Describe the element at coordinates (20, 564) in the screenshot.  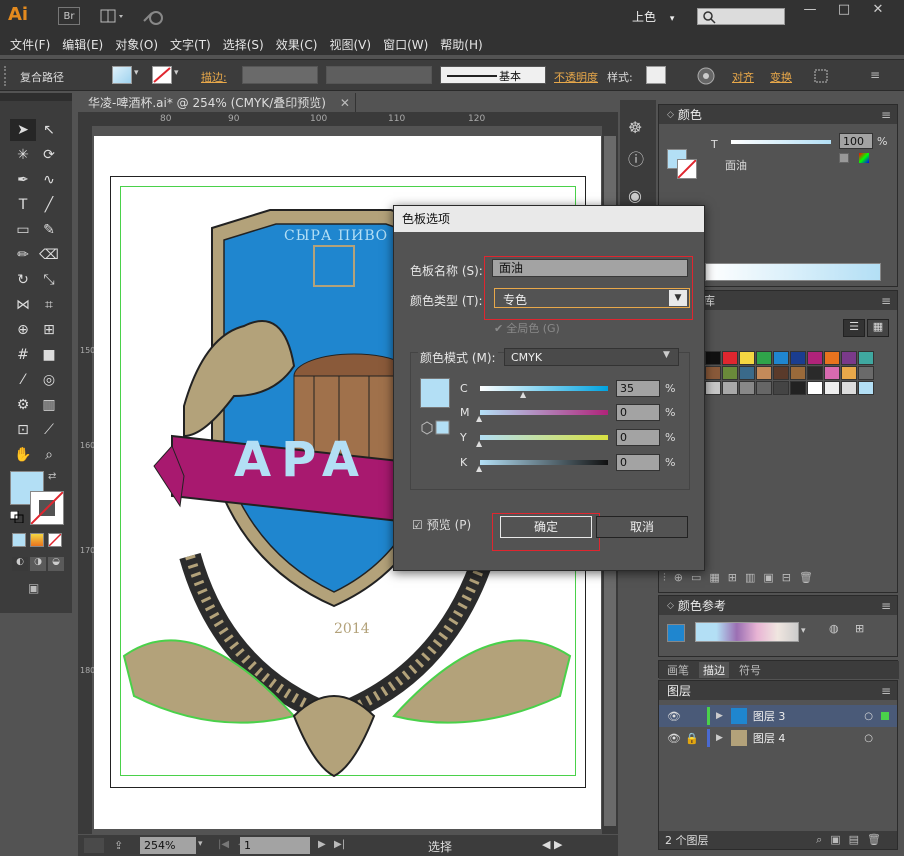
I see `draw-normal-icon: ◐` at that location.